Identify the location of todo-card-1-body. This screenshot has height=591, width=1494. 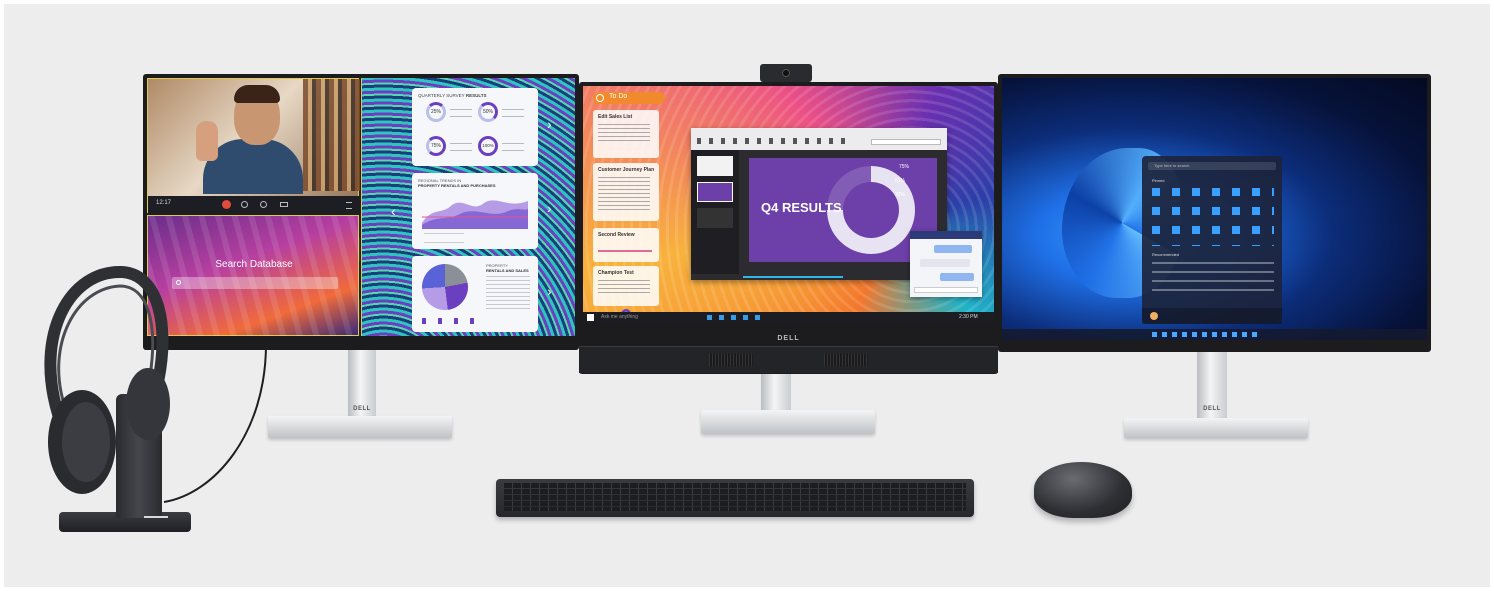
(624, 133).